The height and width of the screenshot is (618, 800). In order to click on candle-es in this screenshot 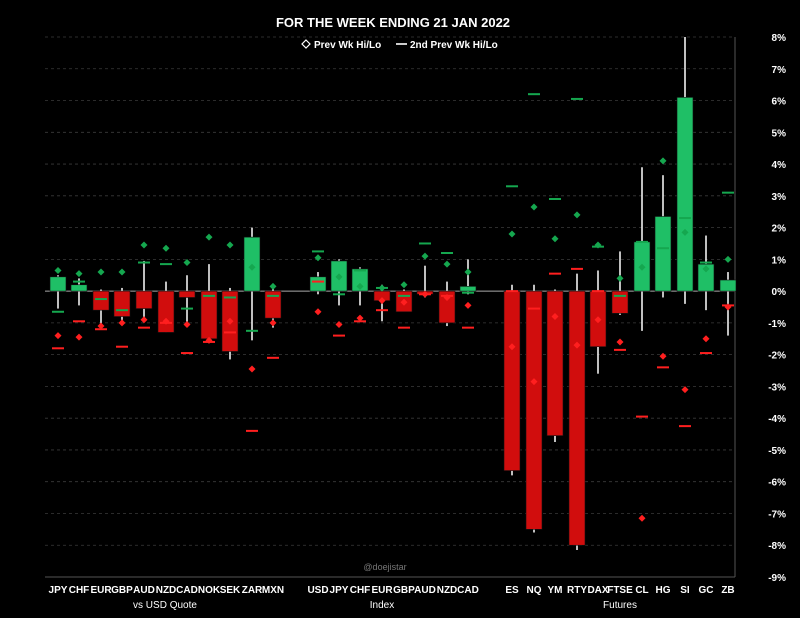, I will do `click(512, 380)`.